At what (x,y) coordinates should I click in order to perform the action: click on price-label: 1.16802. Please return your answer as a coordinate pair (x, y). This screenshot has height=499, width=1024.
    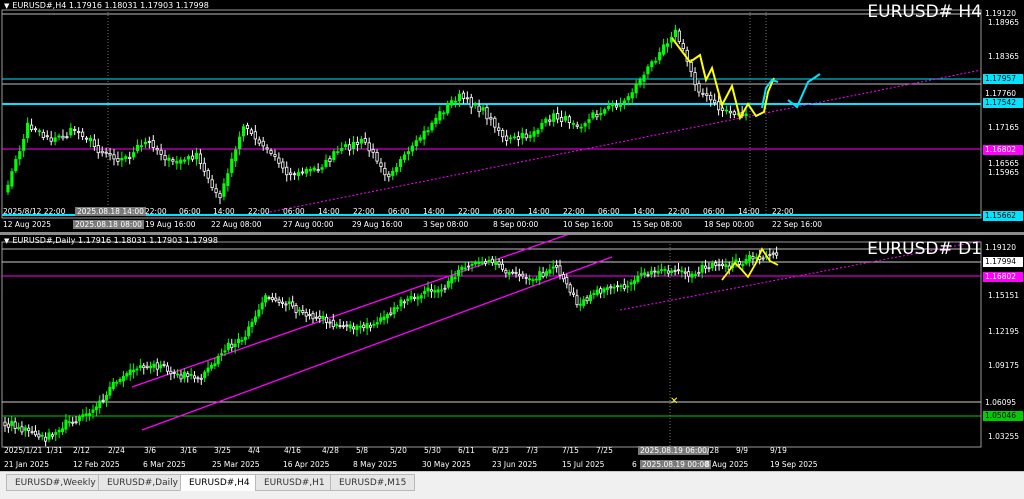
    Looking at the image, I should click on (1003, 277).